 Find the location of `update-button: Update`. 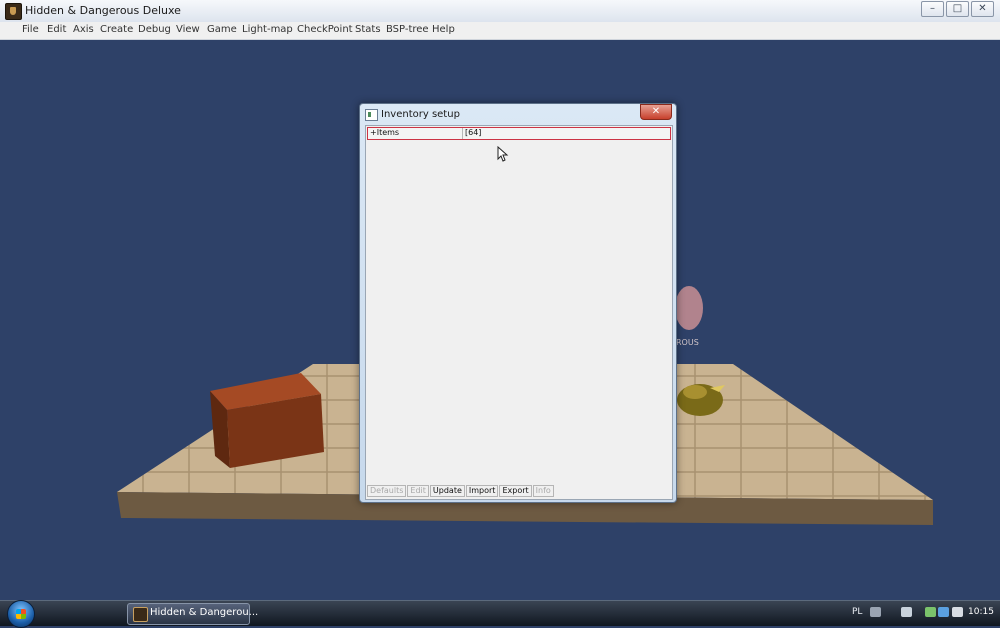

update-button: Update is located at coordinates (447, 491).